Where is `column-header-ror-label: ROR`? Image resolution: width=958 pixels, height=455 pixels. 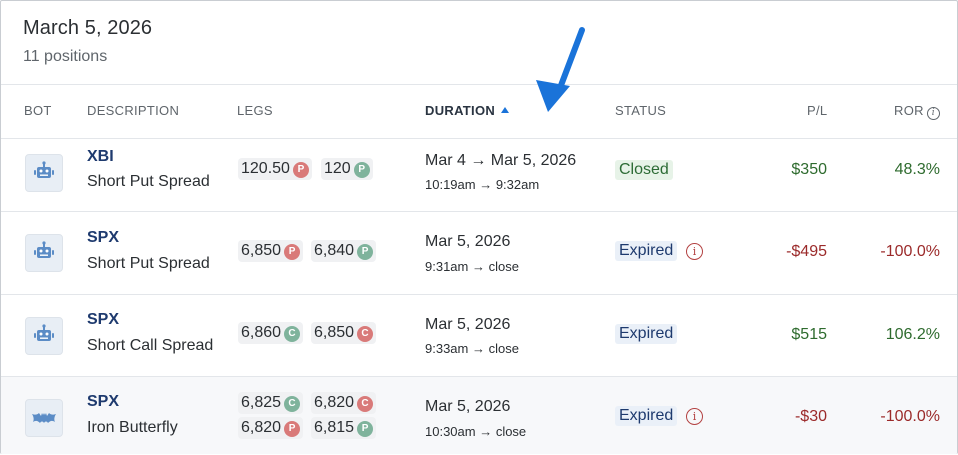 column-header-ror-label: ROR is located at coordinates (909, 110).